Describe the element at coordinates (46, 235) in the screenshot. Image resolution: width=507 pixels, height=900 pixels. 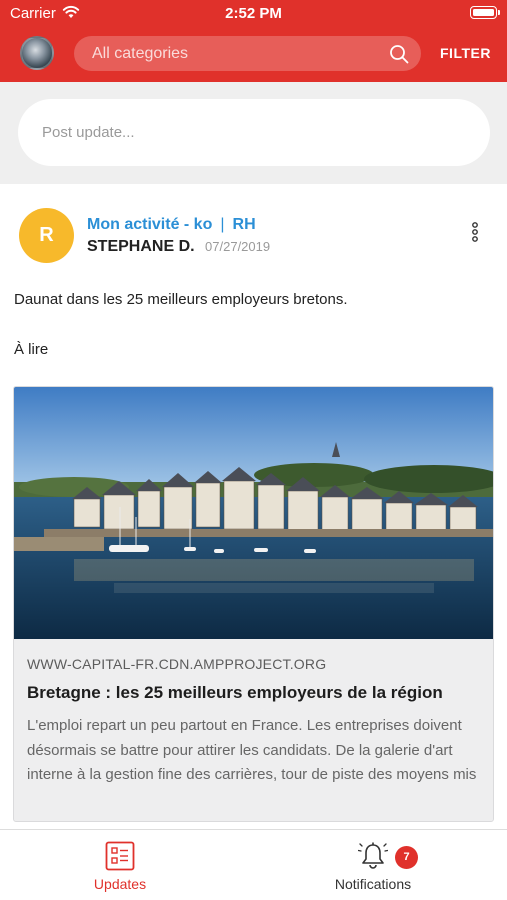
I see `author-avatar: R` at that location.